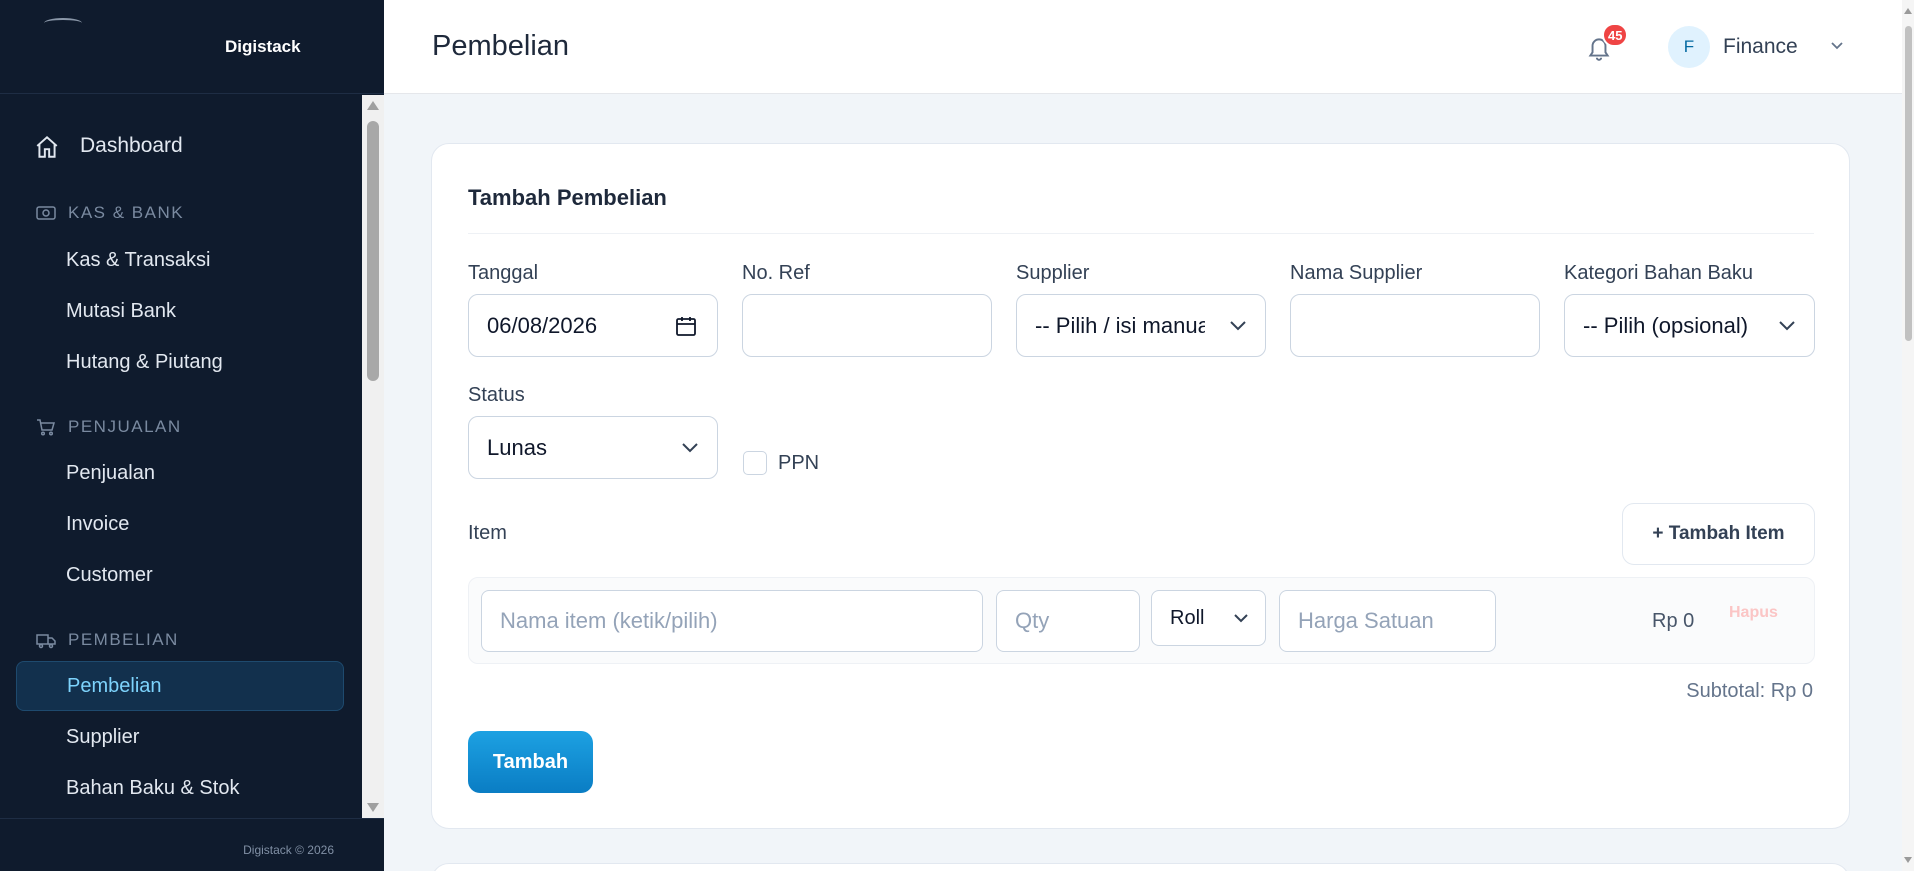 The height and width of the screenshot is (871, 1914). Describe the element at coordinates (1615, 35) in the screenshot. I see `notification-badge: 45` at that location.